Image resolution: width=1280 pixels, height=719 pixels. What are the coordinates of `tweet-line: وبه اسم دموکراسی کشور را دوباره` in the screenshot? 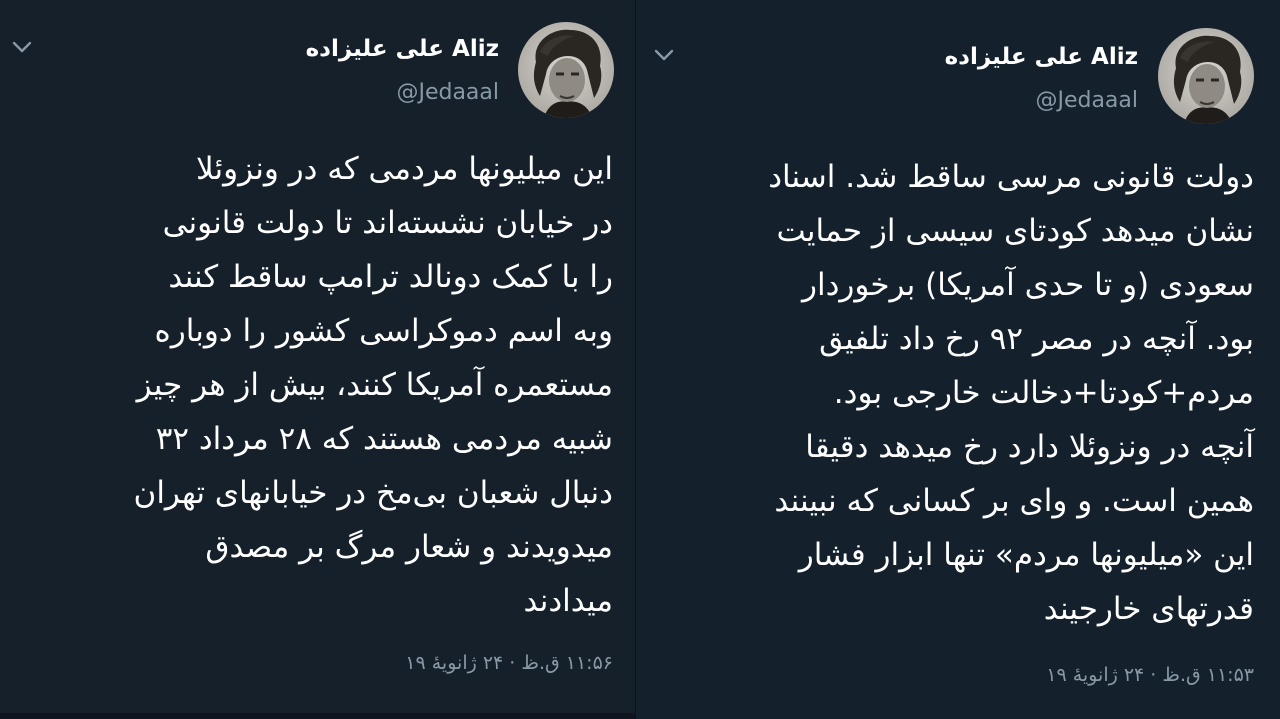 It's located at (383, 331).